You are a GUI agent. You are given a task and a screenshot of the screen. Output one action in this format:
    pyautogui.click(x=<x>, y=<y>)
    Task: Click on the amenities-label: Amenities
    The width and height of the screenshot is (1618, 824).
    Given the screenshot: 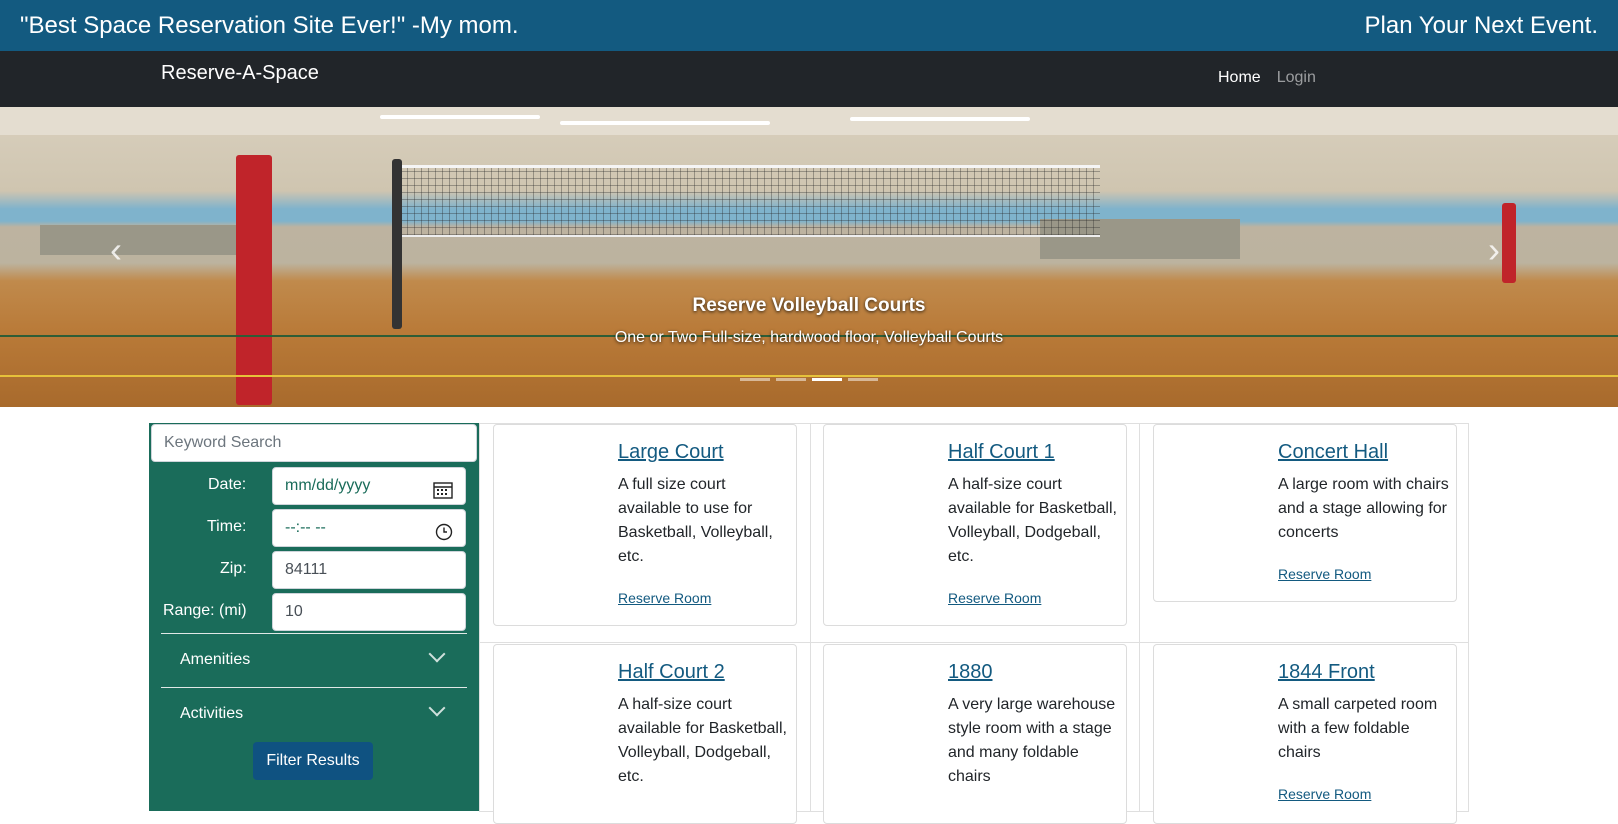 What is the action you would take?
    pyautogui.click(x=215, y=659)
    